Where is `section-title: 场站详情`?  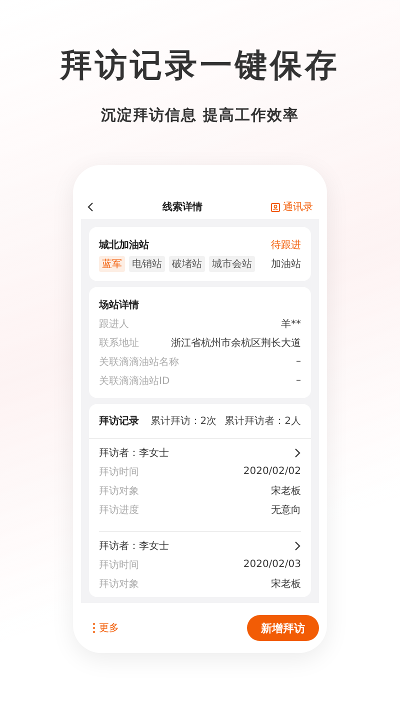
section-title: 场站详情 is located at coordinates (119, 305).